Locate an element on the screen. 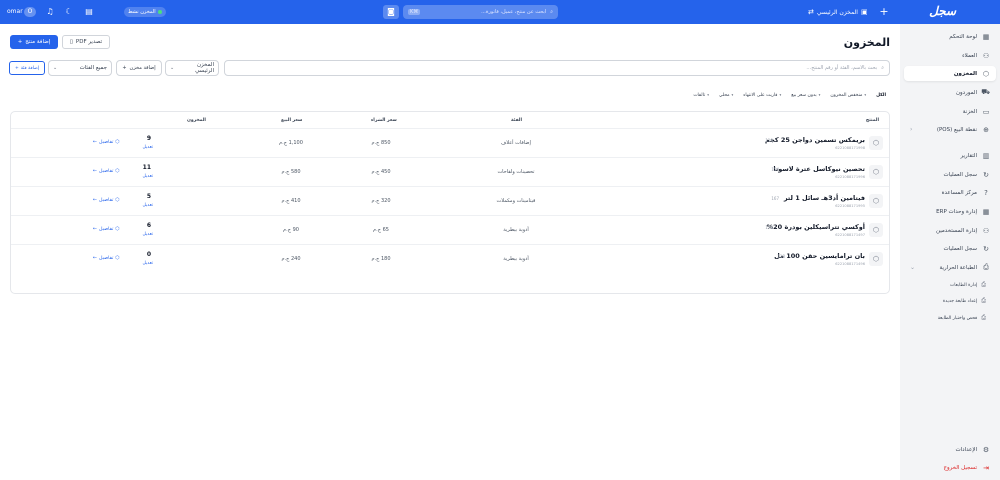 Image resolution: width=1000 pixels, height=480 pixels. category-select-value: جميع الفئات is located at coordinates (93, 68).